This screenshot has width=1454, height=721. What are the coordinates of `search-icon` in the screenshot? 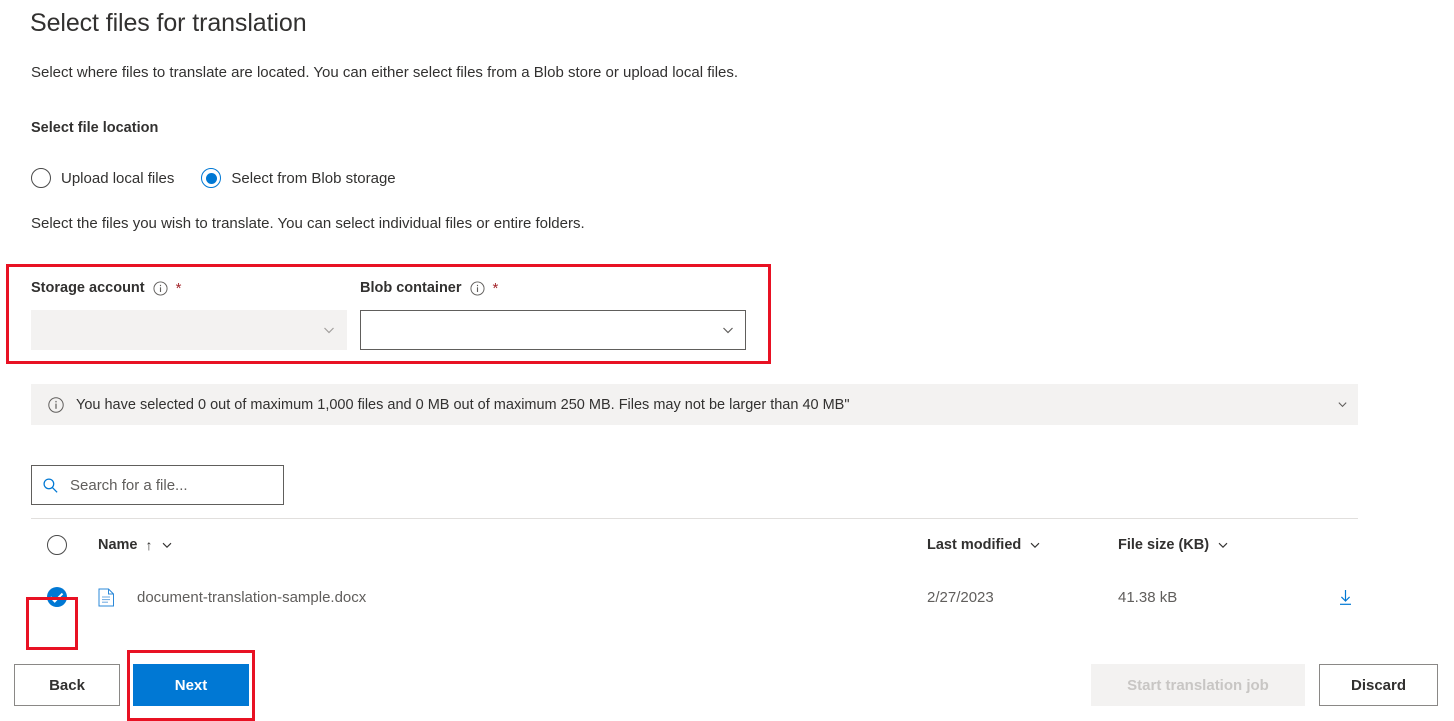 It's located at (50, 485).